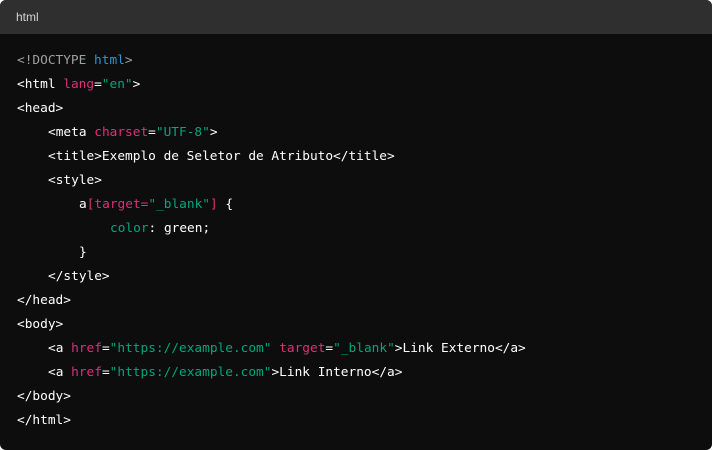 This screenshot has width=712, height=450. What do you see at coordinates (364, 61) in the screenshot?
I see `code-line: <!DOCTYPE html>` at bounding box center [364, 61].